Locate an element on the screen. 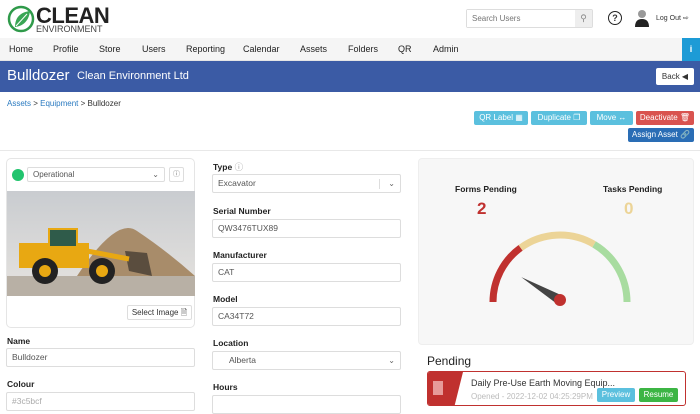 Image resolution: width=700 pixels, height=414 pixels. duplicate-text: Duplicate is located at coordinates (554, 117).